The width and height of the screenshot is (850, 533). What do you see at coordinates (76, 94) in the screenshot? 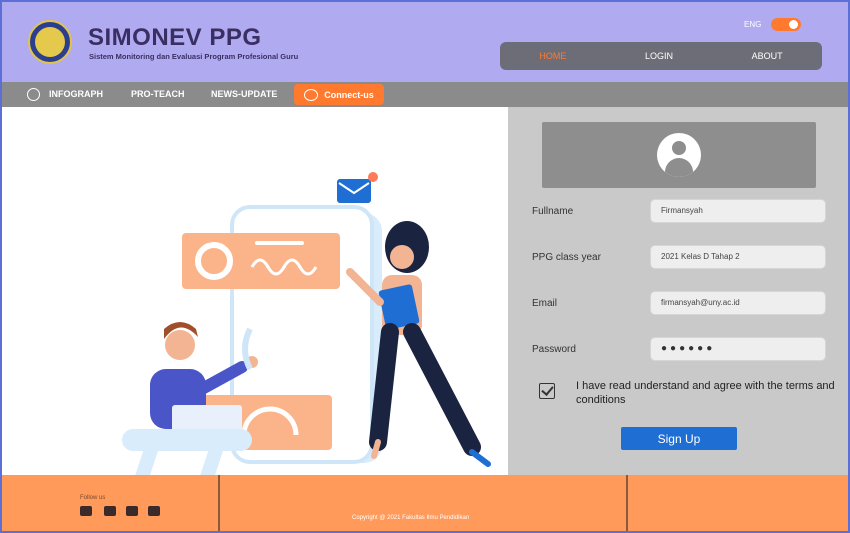
I see `nav-infograph: INFOGRAPH` at bounding box center [76, 94].